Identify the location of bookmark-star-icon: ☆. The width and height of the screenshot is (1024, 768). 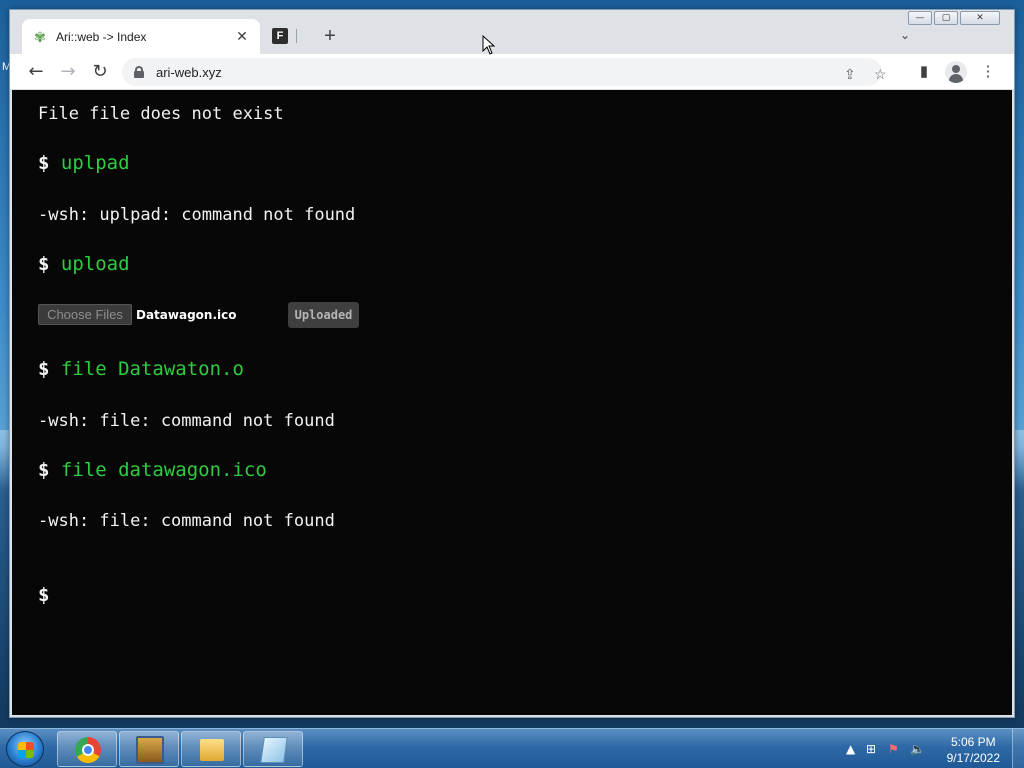
(880, 74).